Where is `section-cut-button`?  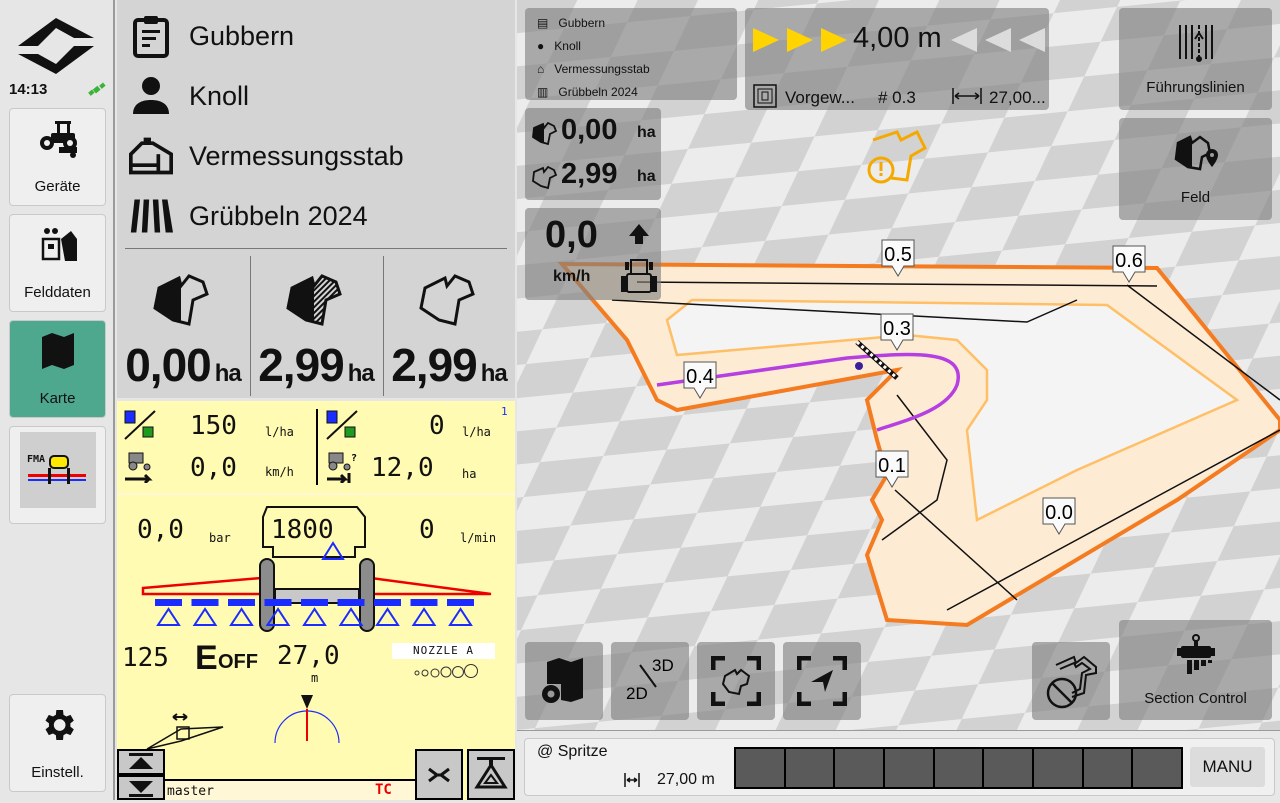
section-cut-button is located at coordinates (439, 774).